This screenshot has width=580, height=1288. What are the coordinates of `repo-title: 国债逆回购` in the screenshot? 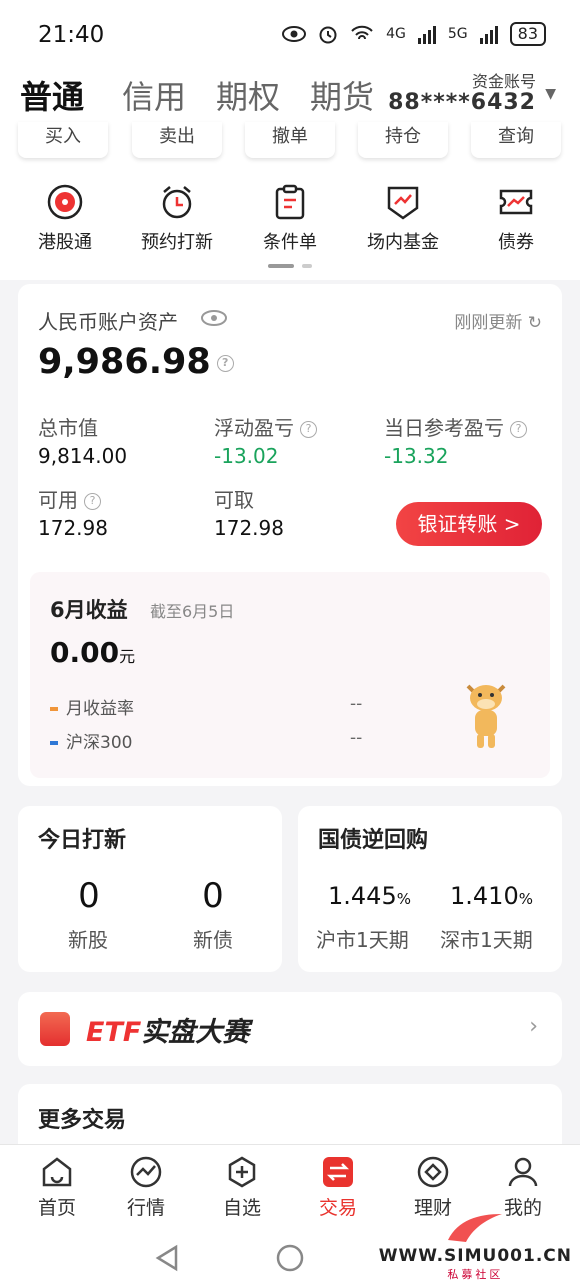 It's located at (373, 840).